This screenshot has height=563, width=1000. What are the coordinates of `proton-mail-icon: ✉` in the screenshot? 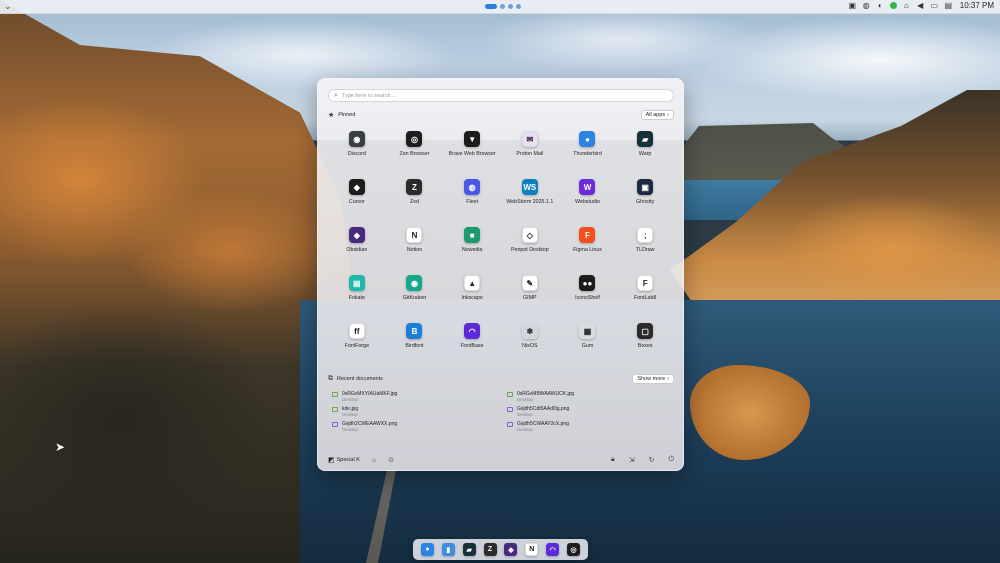 It's located at (529, 139).